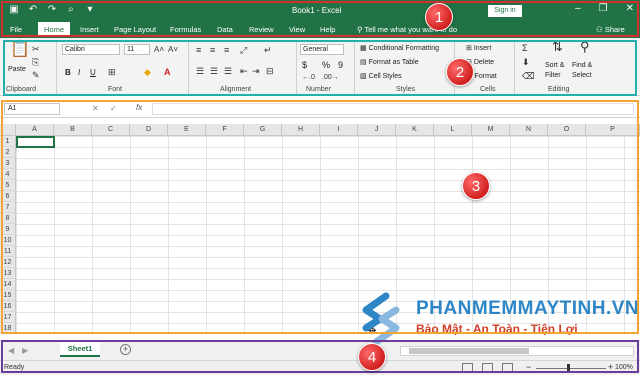  What do you see at coordinates (529, 130) in the screenshot?
I see `column-header: N` at bounding box center [529, 130].